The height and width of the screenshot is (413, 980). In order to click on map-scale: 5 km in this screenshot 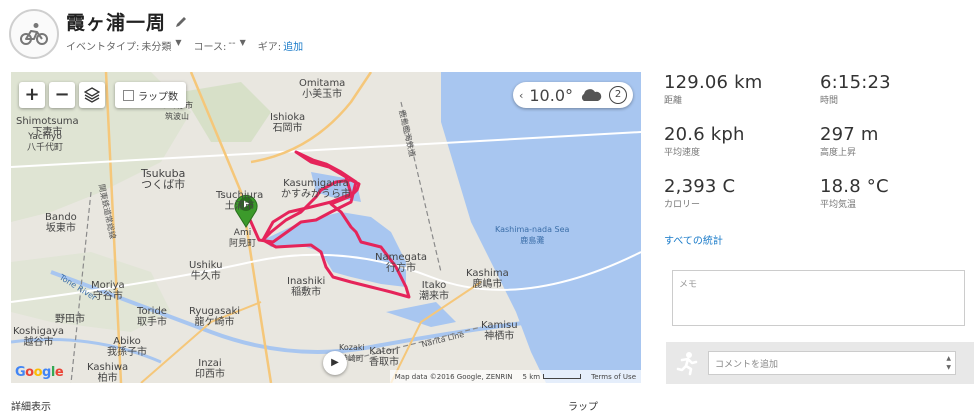, I will do `click(552, 377)`.